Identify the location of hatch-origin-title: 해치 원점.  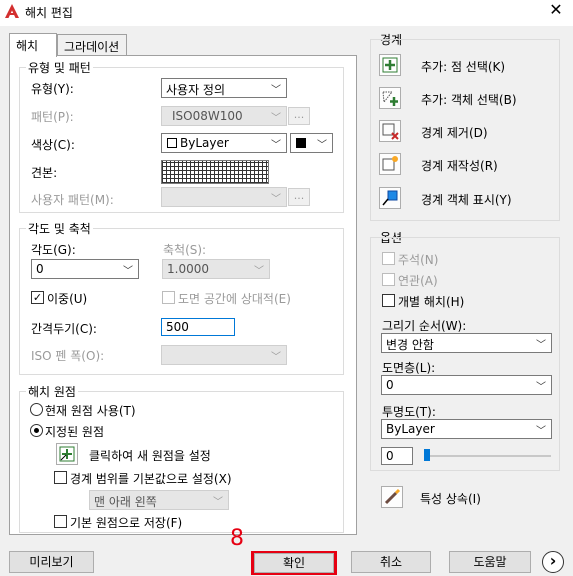
(52, 391).